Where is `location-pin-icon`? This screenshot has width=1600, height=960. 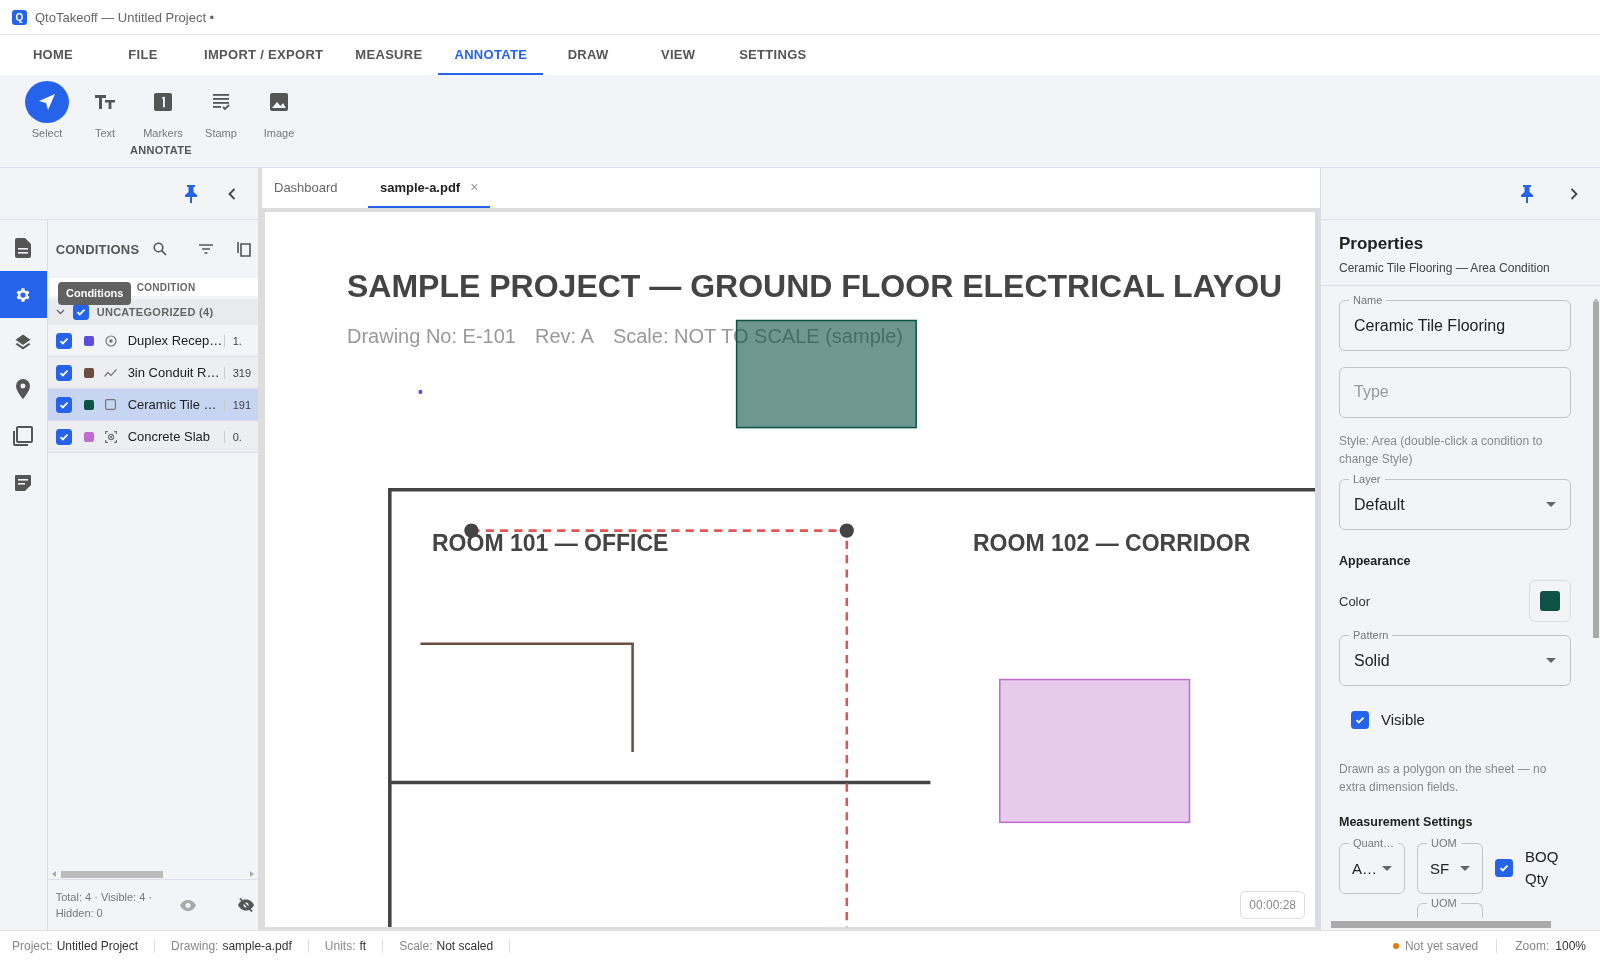
location-pin-icon is located at coordinates (23, 388).